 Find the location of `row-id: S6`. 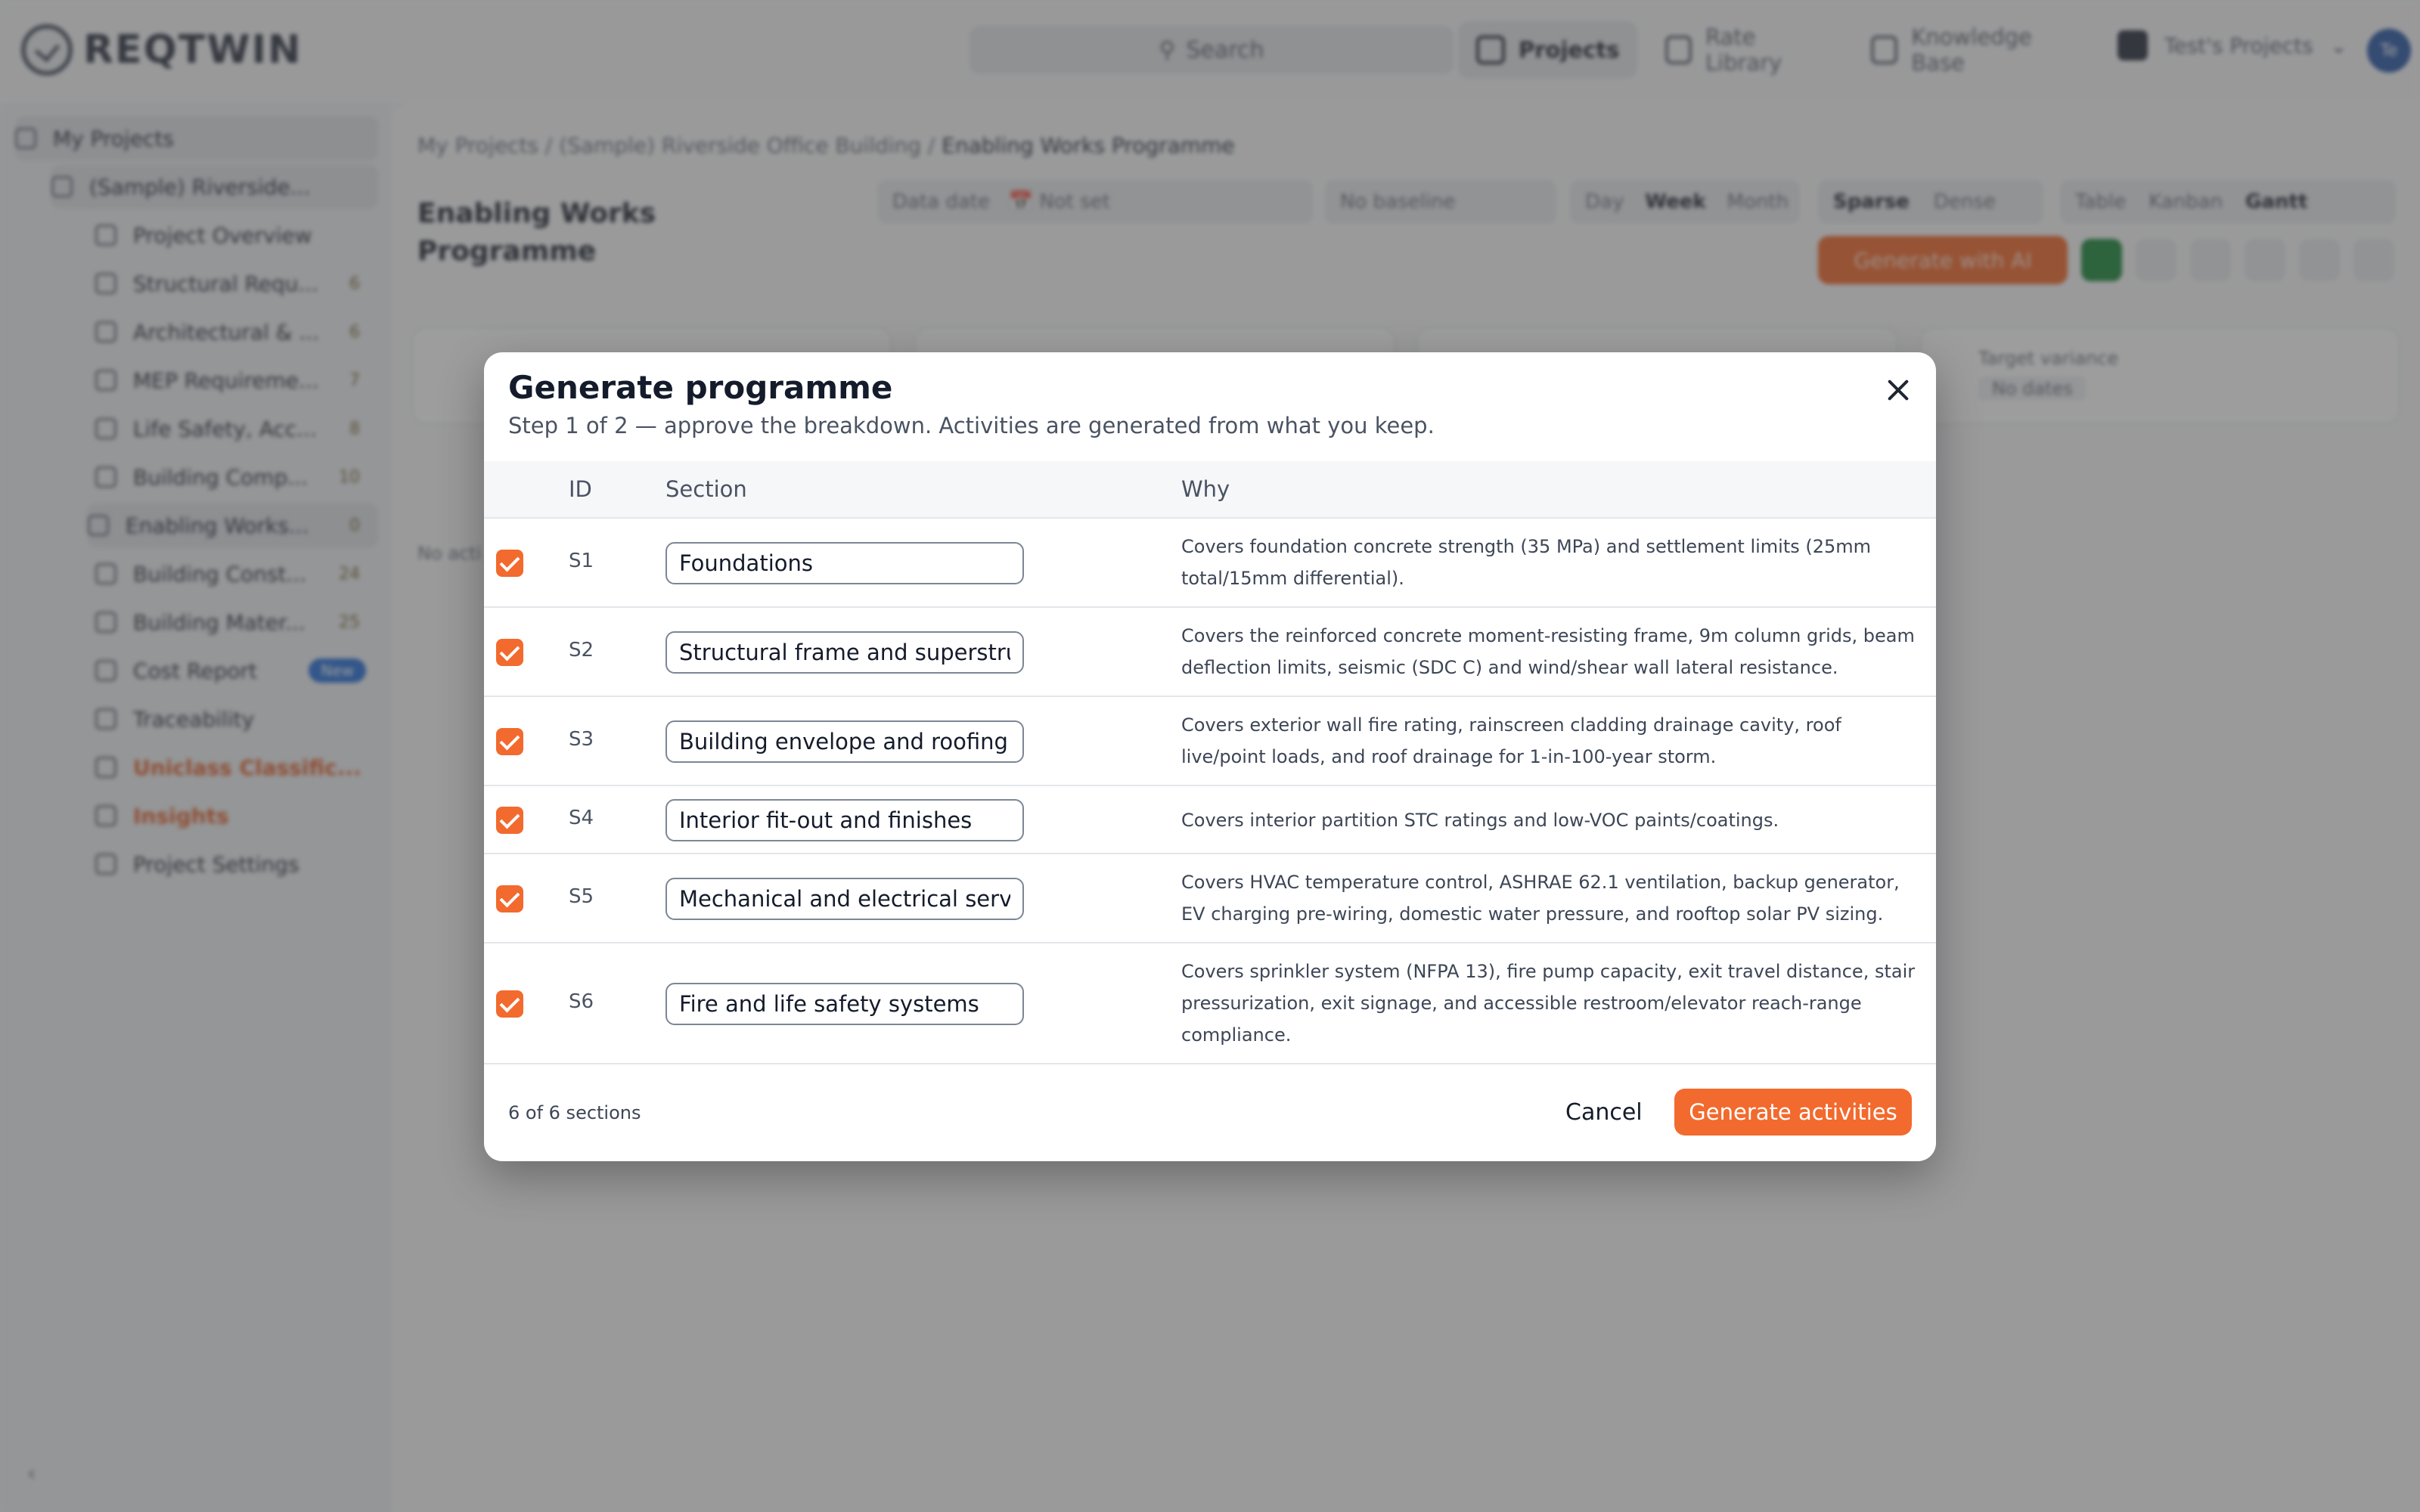

row-id: S6 is located at coordinates (581, 1001).